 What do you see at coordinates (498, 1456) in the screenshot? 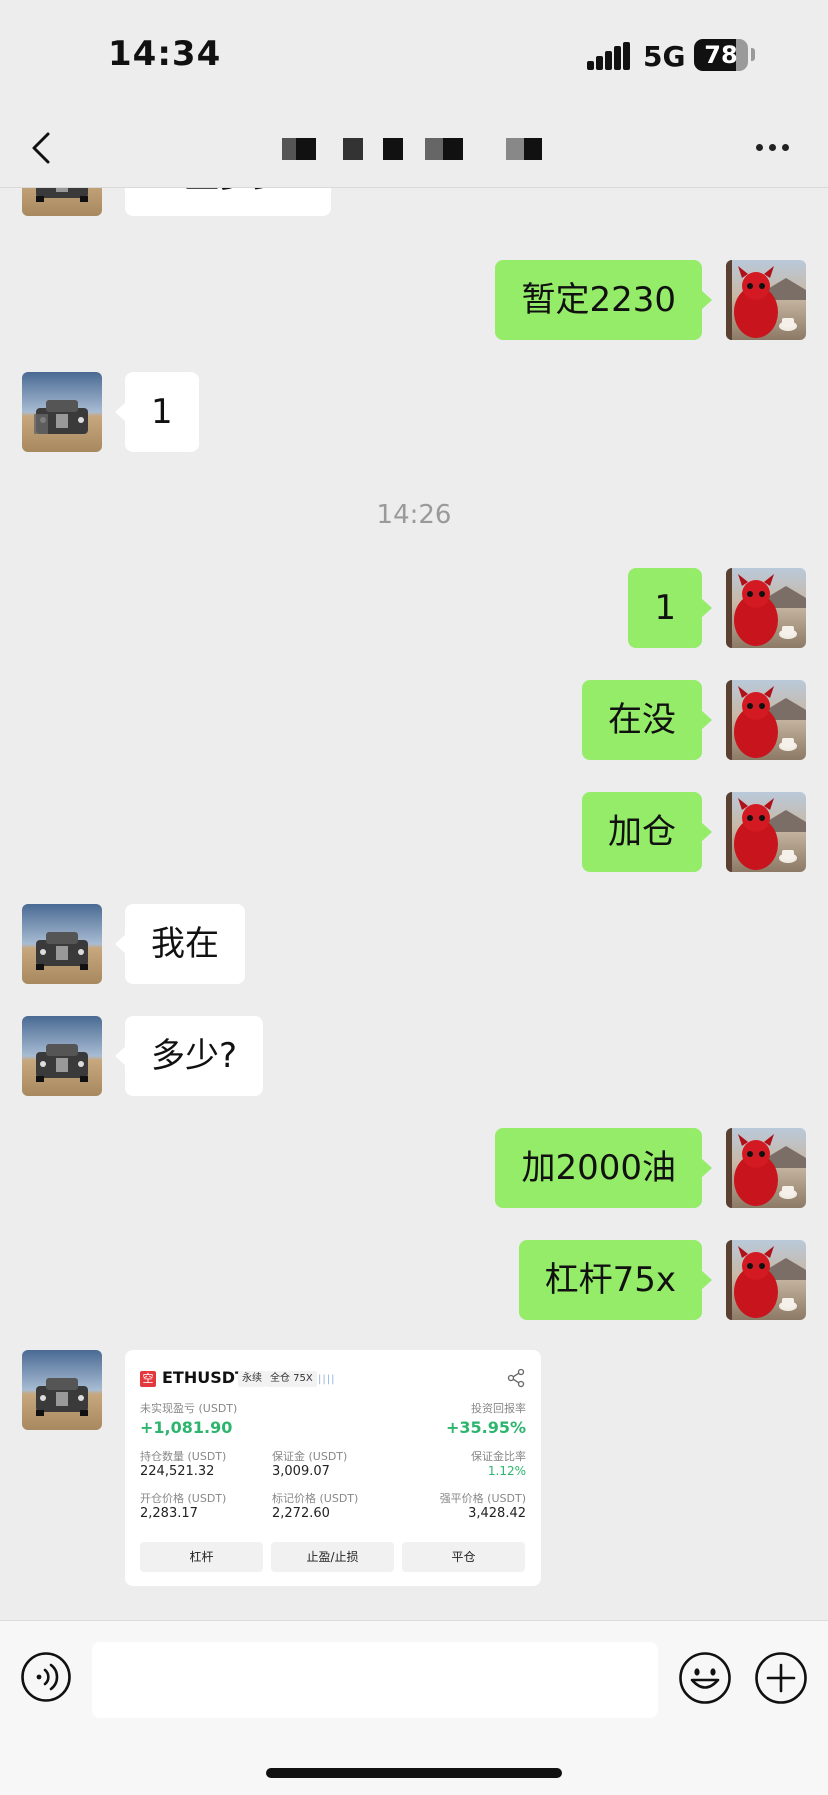
I see `margin-ratio-label: 保证金比率` at bounding box center [498, 1456].